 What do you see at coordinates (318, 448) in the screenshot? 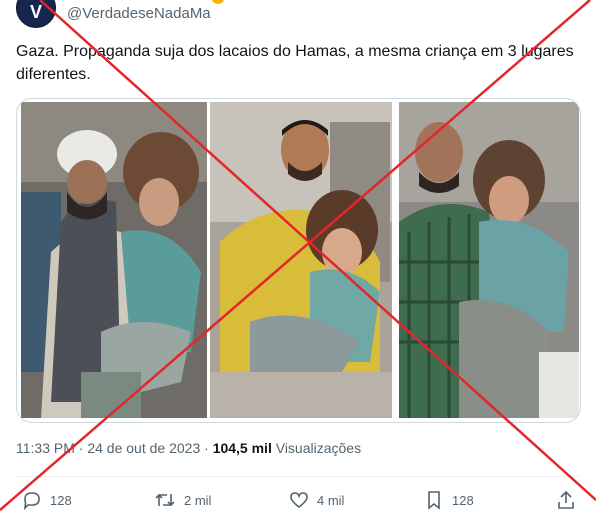
I see `views-label: Visualizações` at bounding box center [318, 448].